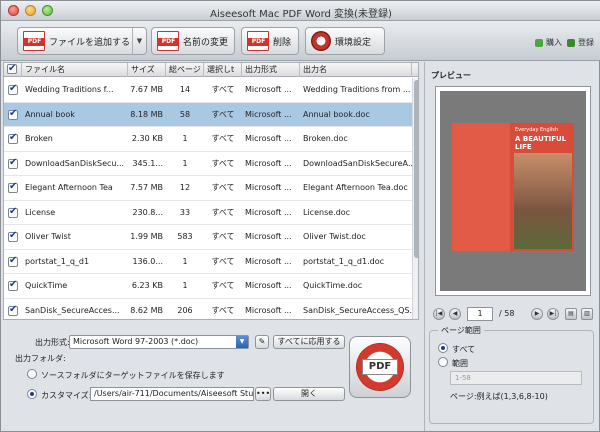 The width and height of the screenshot is (600, 432). Describe the element at coordinates (223, 70) in the screenshot. I see `column-header-selected: 選択しt` at that location.